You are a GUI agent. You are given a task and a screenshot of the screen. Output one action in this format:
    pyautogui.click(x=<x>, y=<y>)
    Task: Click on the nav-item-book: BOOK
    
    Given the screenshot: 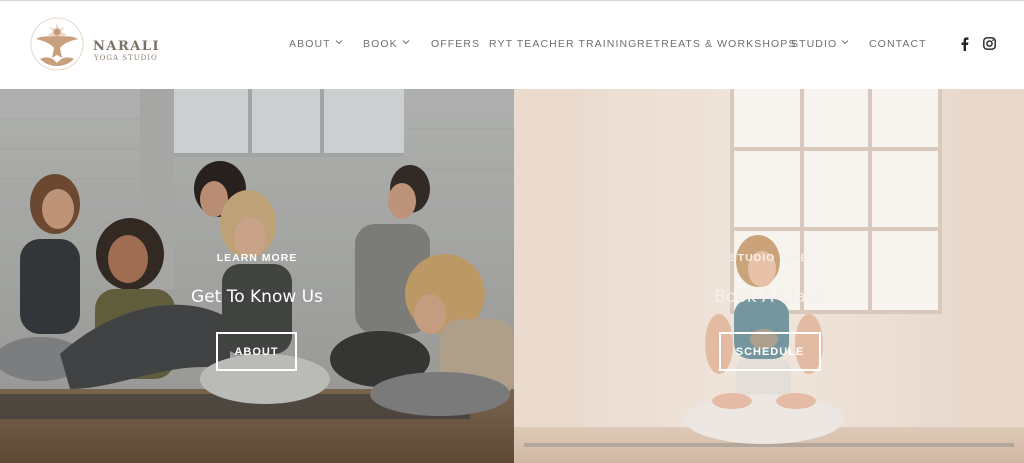 What is the action you would take?
    pyautogui.click(x=386, y=44)
    